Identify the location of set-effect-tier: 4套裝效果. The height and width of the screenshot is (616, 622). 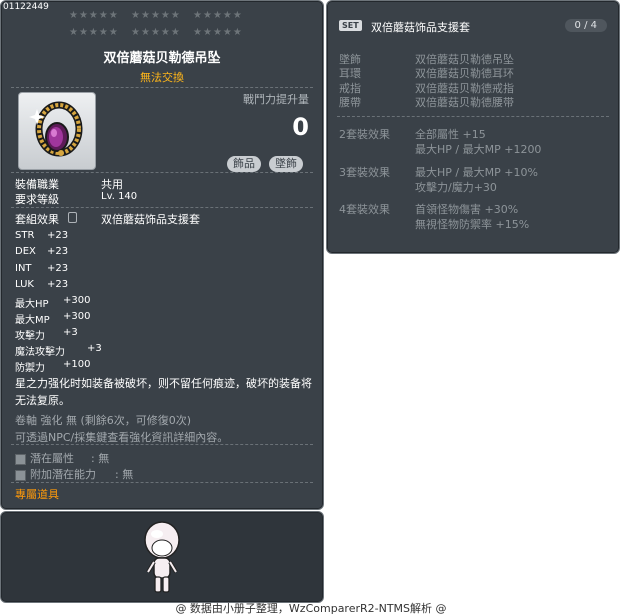
(364, 209).